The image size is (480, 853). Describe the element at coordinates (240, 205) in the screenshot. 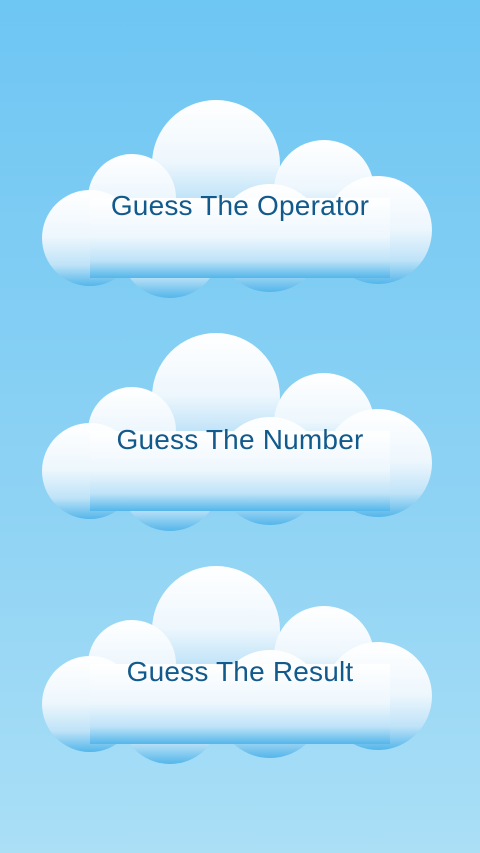

I see `guess-the-operator-label: Guess The Operator` at that location.